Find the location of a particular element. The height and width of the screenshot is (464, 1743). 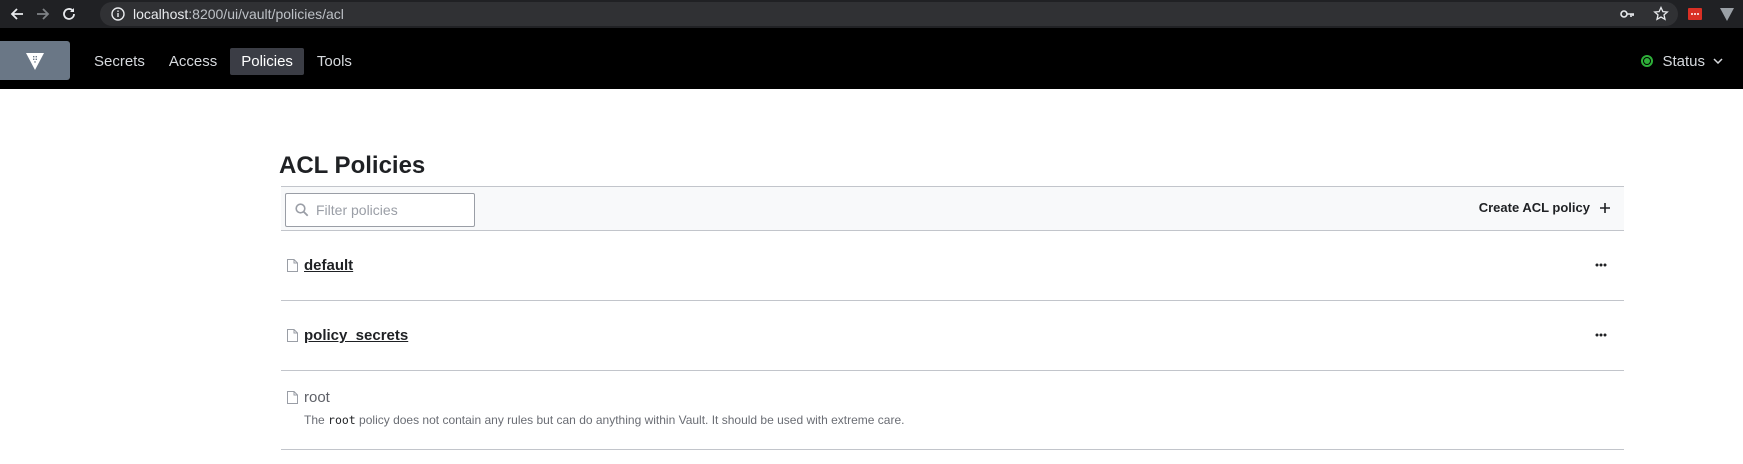

filter-field is located at coordinates (380, 210).